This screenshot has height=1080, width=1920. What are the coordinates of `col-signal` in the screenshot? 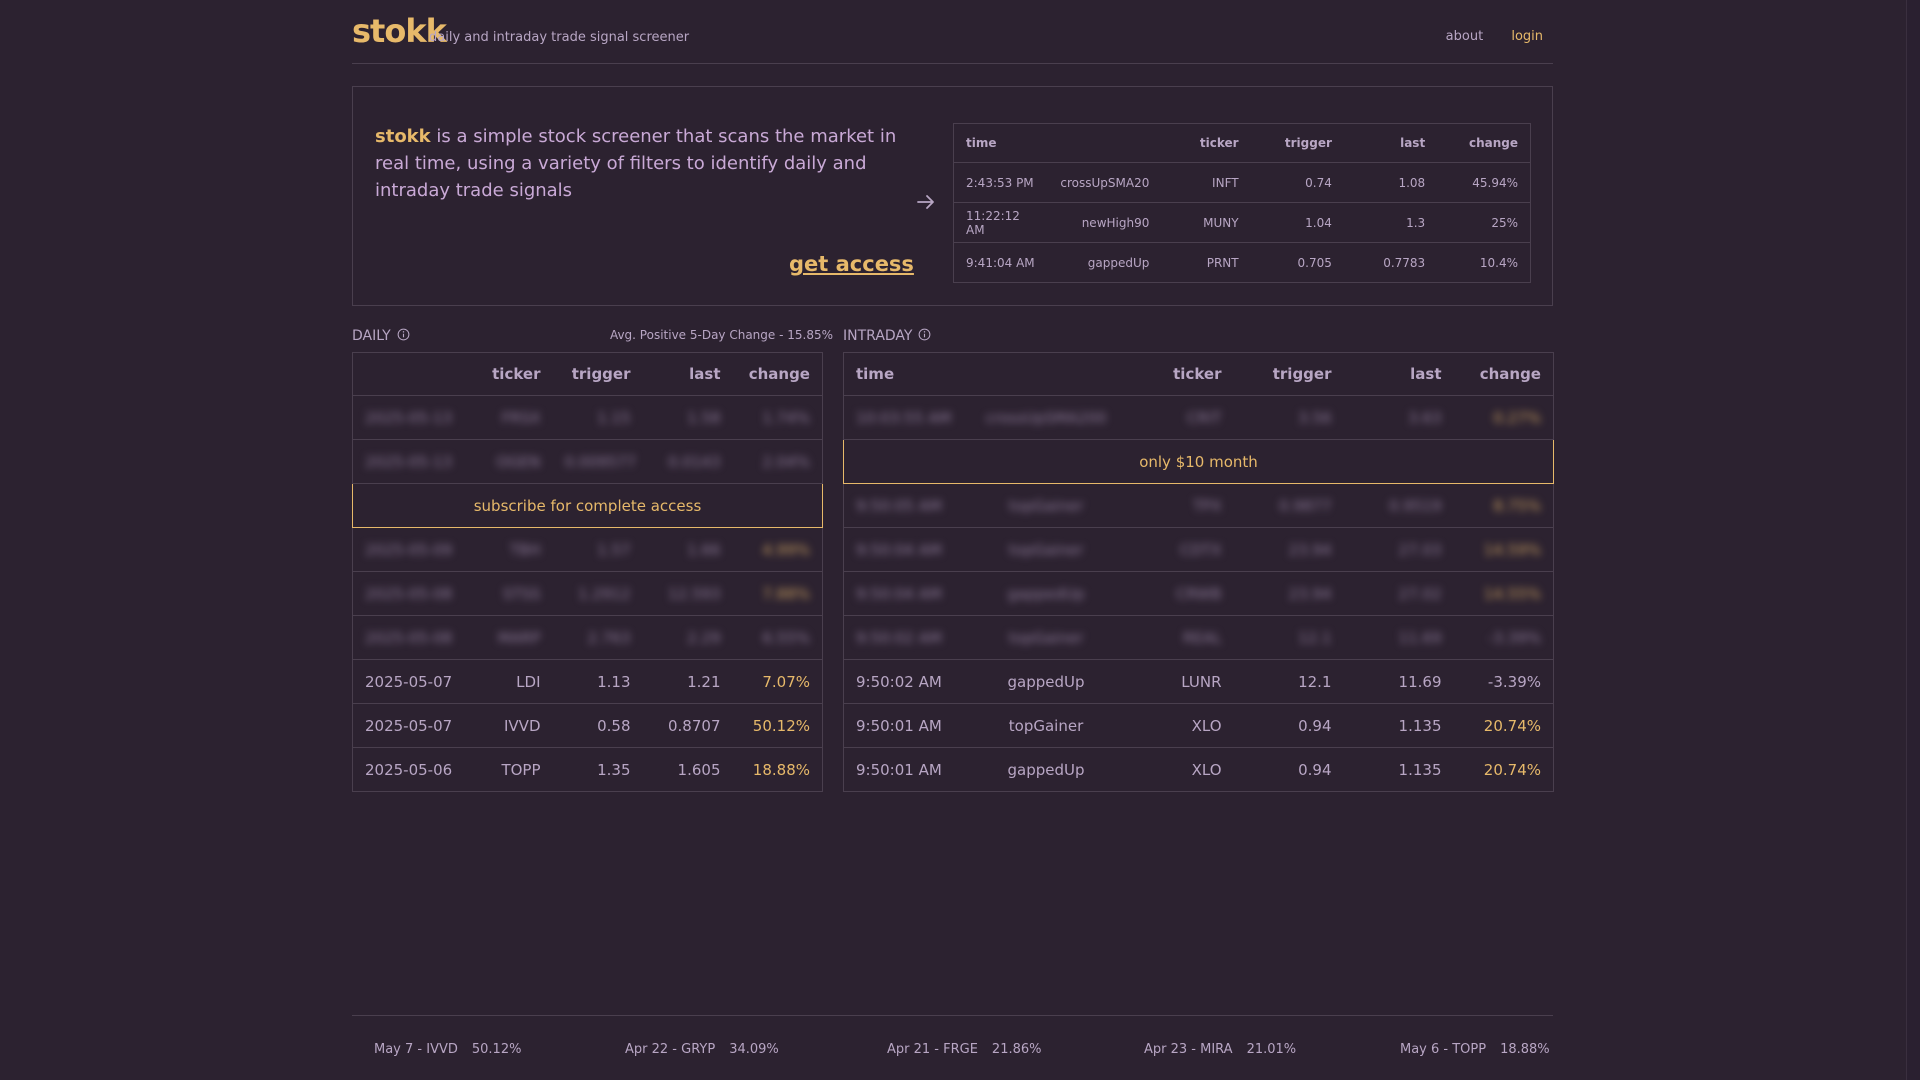 It's located at (1046, 374).